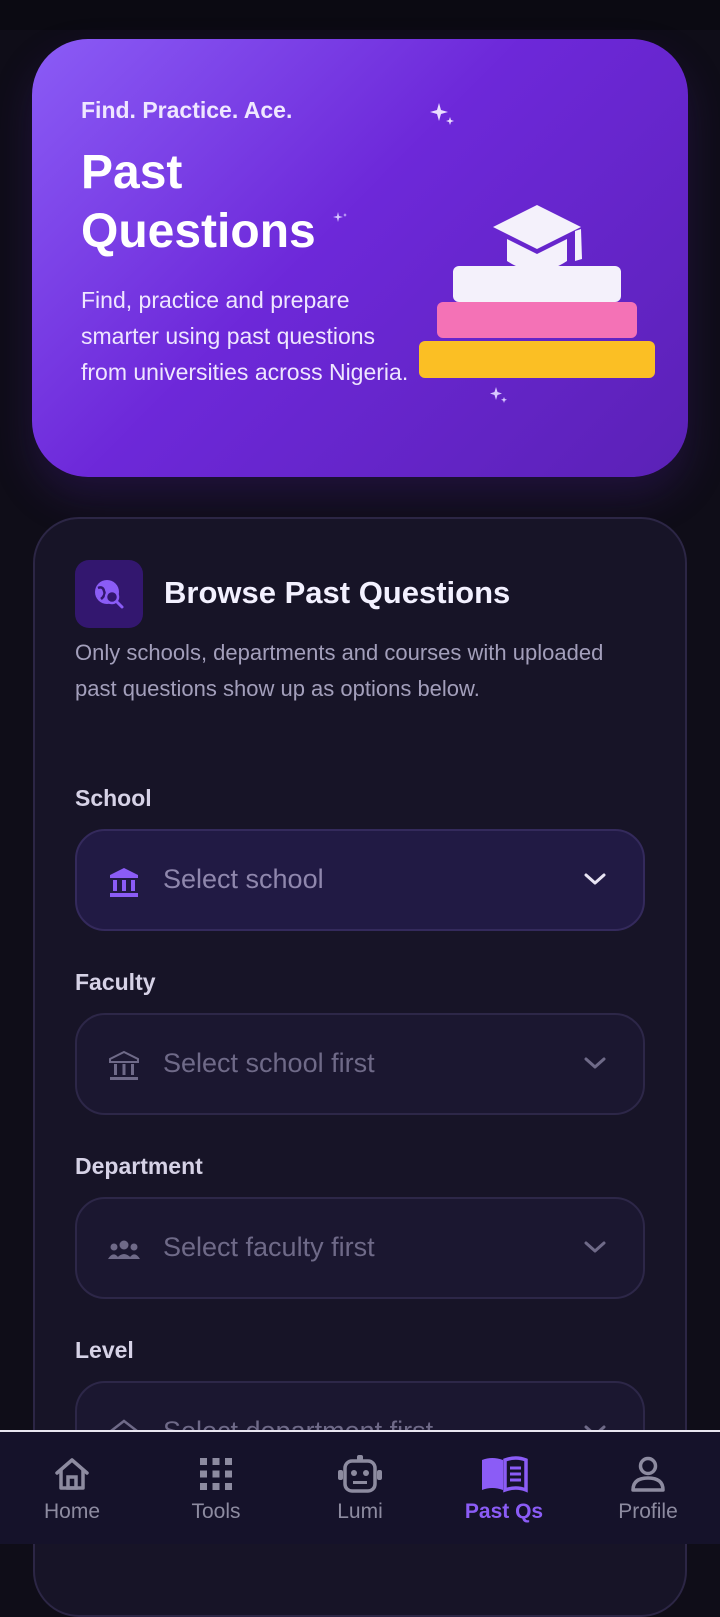  Describe the element at coordinates (216, 1511) in the screenshot. I see `nav-label-tools: Tools` at that location.